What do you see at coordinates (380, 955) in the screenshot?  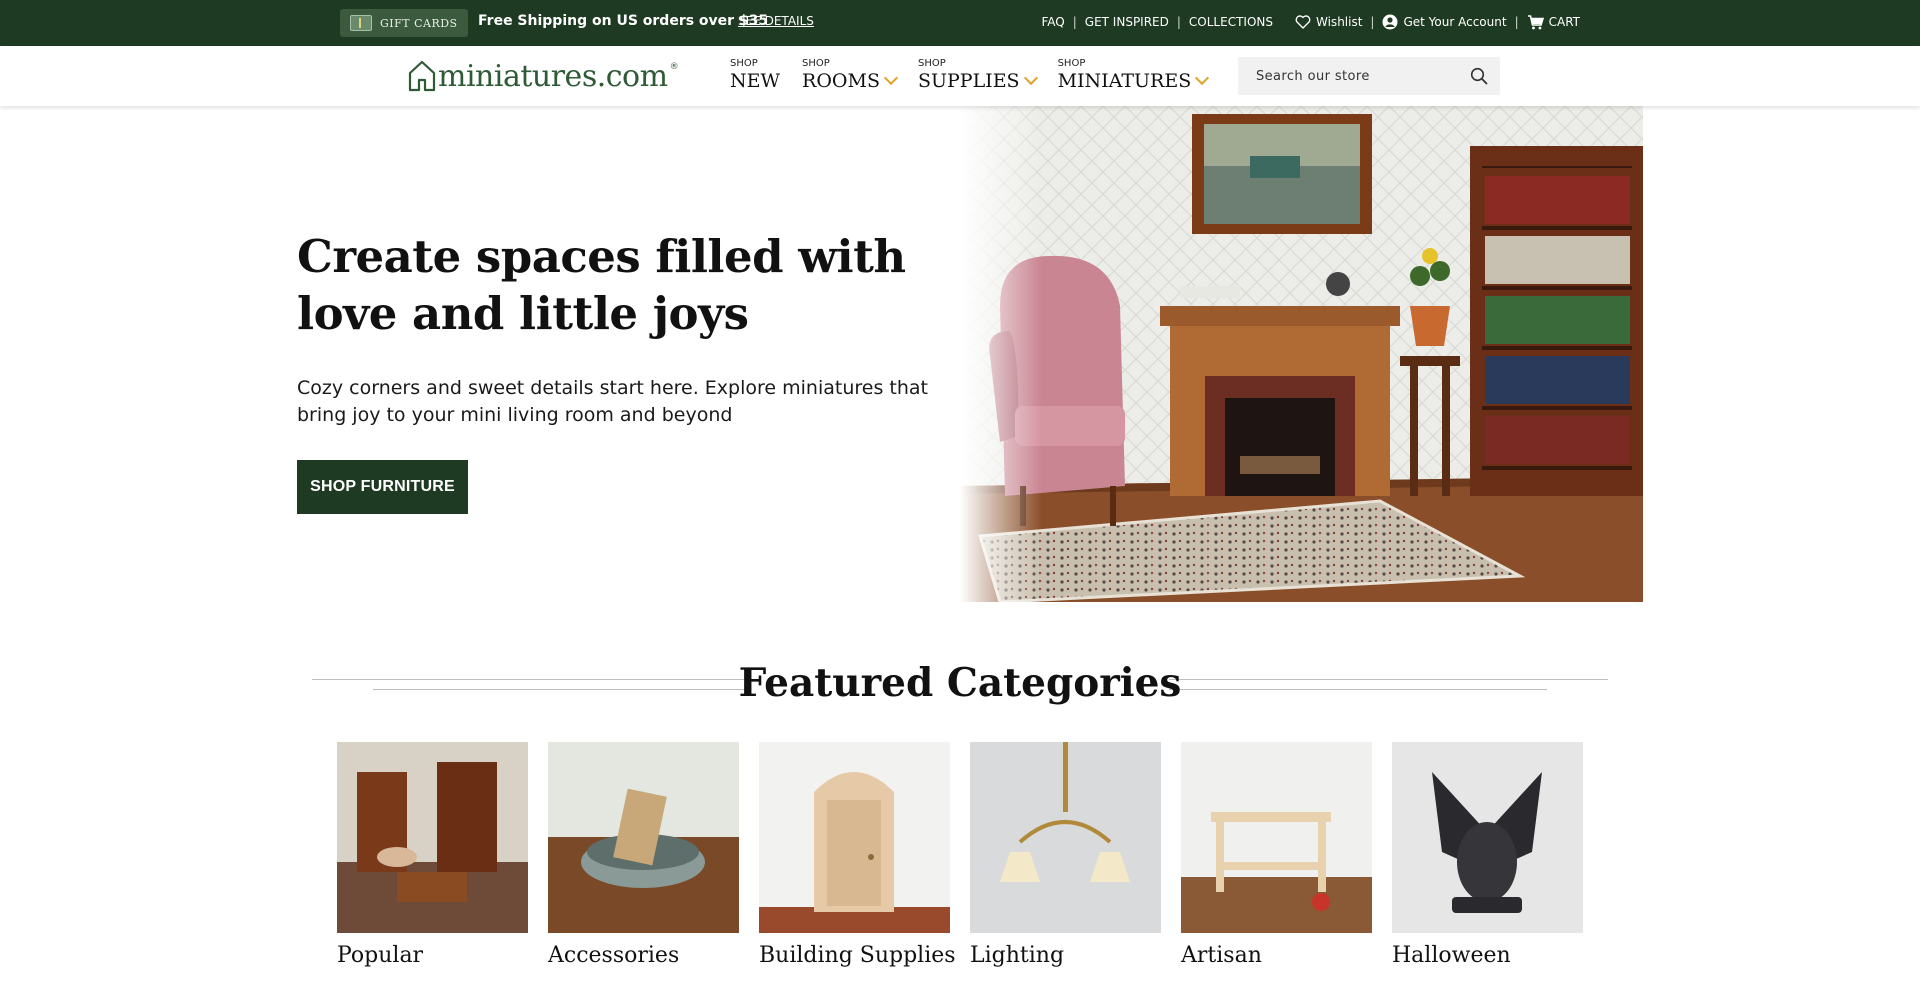 I see `category-name: Popular` at bounding box center [380, 955].